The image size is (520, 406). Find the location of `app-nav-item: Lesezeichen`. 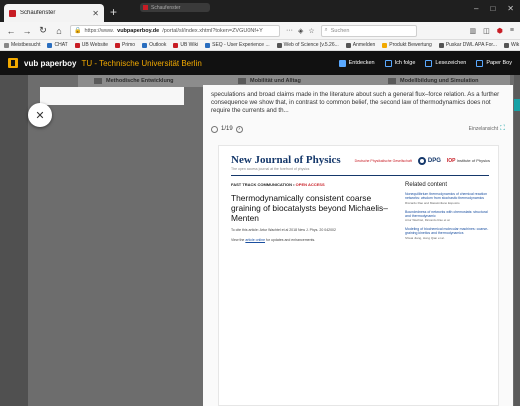

app-nav-item: Lesezeichen is located at coordinates (445, 63).